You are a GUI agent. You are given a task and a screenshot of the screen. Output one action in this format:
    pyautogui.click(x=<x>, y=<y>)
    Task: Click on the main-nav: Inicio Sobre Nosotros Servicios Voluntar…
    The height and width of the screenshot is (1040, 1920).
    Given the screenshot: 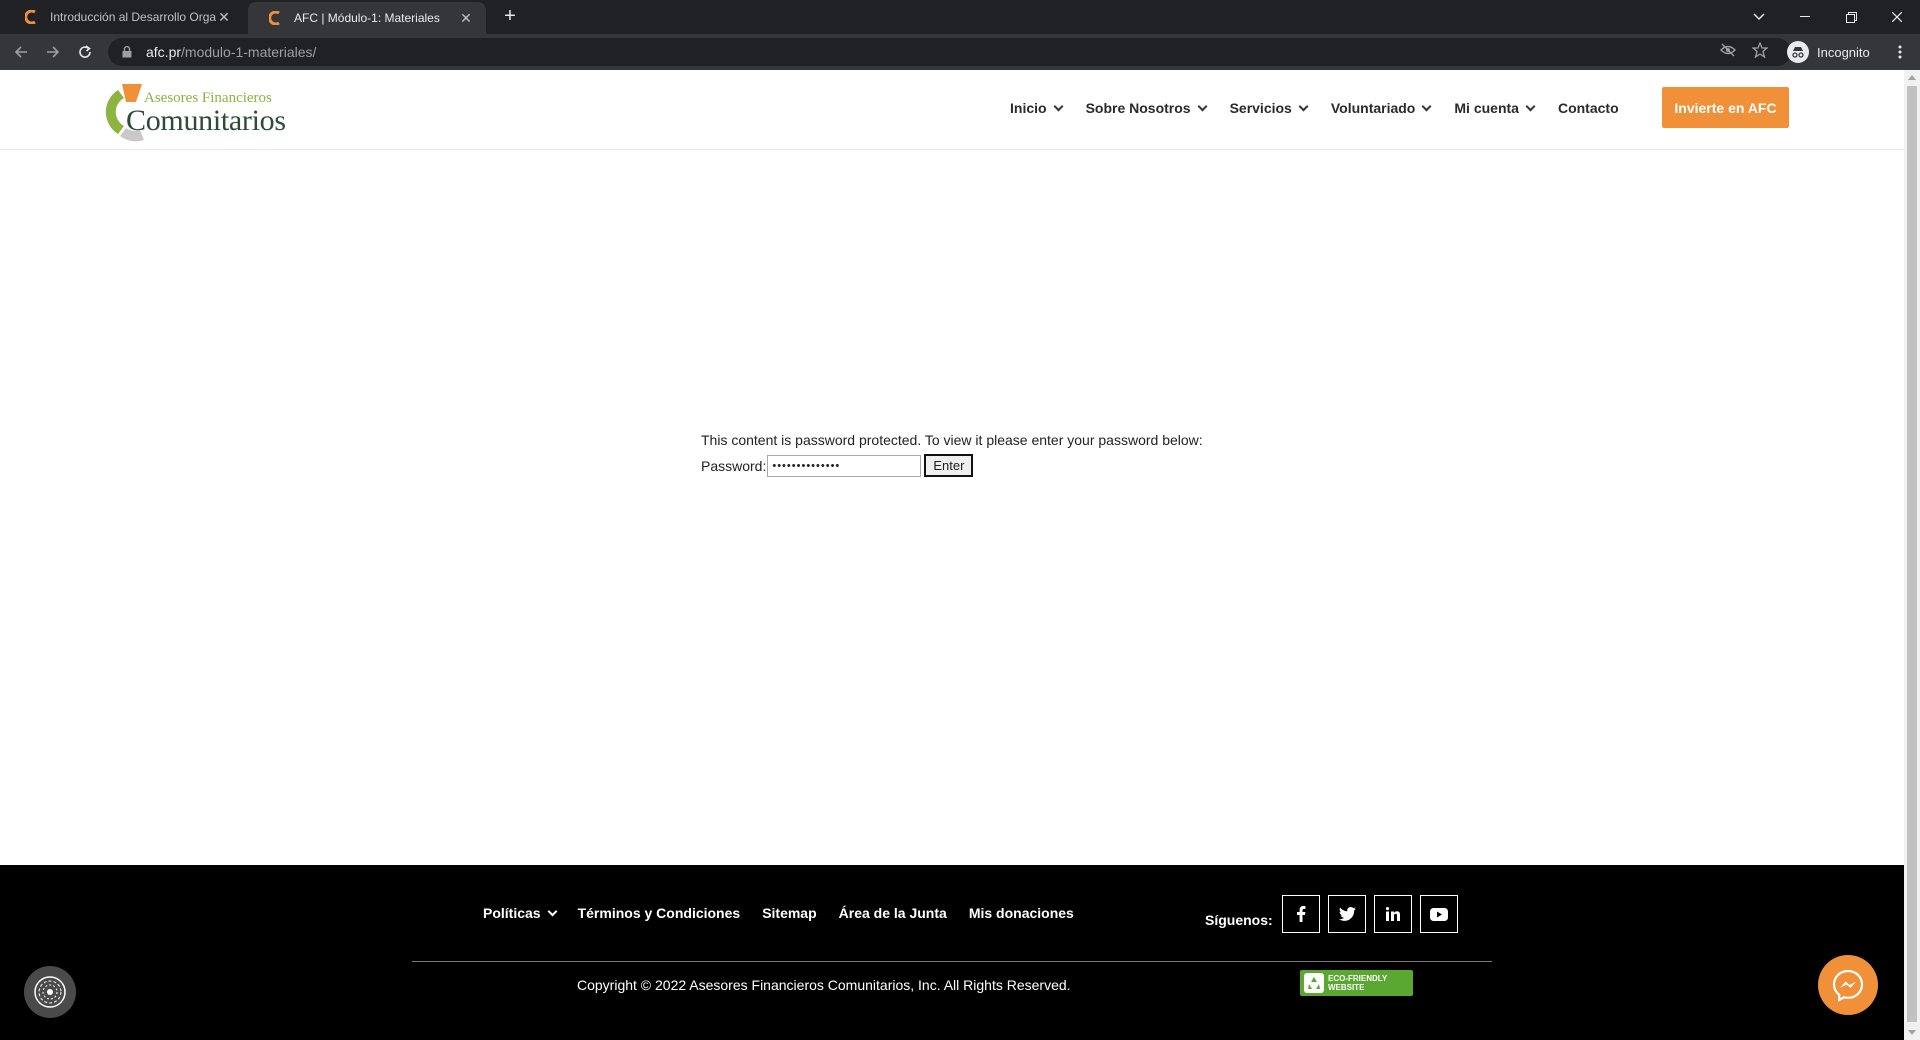 What is the action you would take?
    pyautogui.click(x=1326, y=108)
    